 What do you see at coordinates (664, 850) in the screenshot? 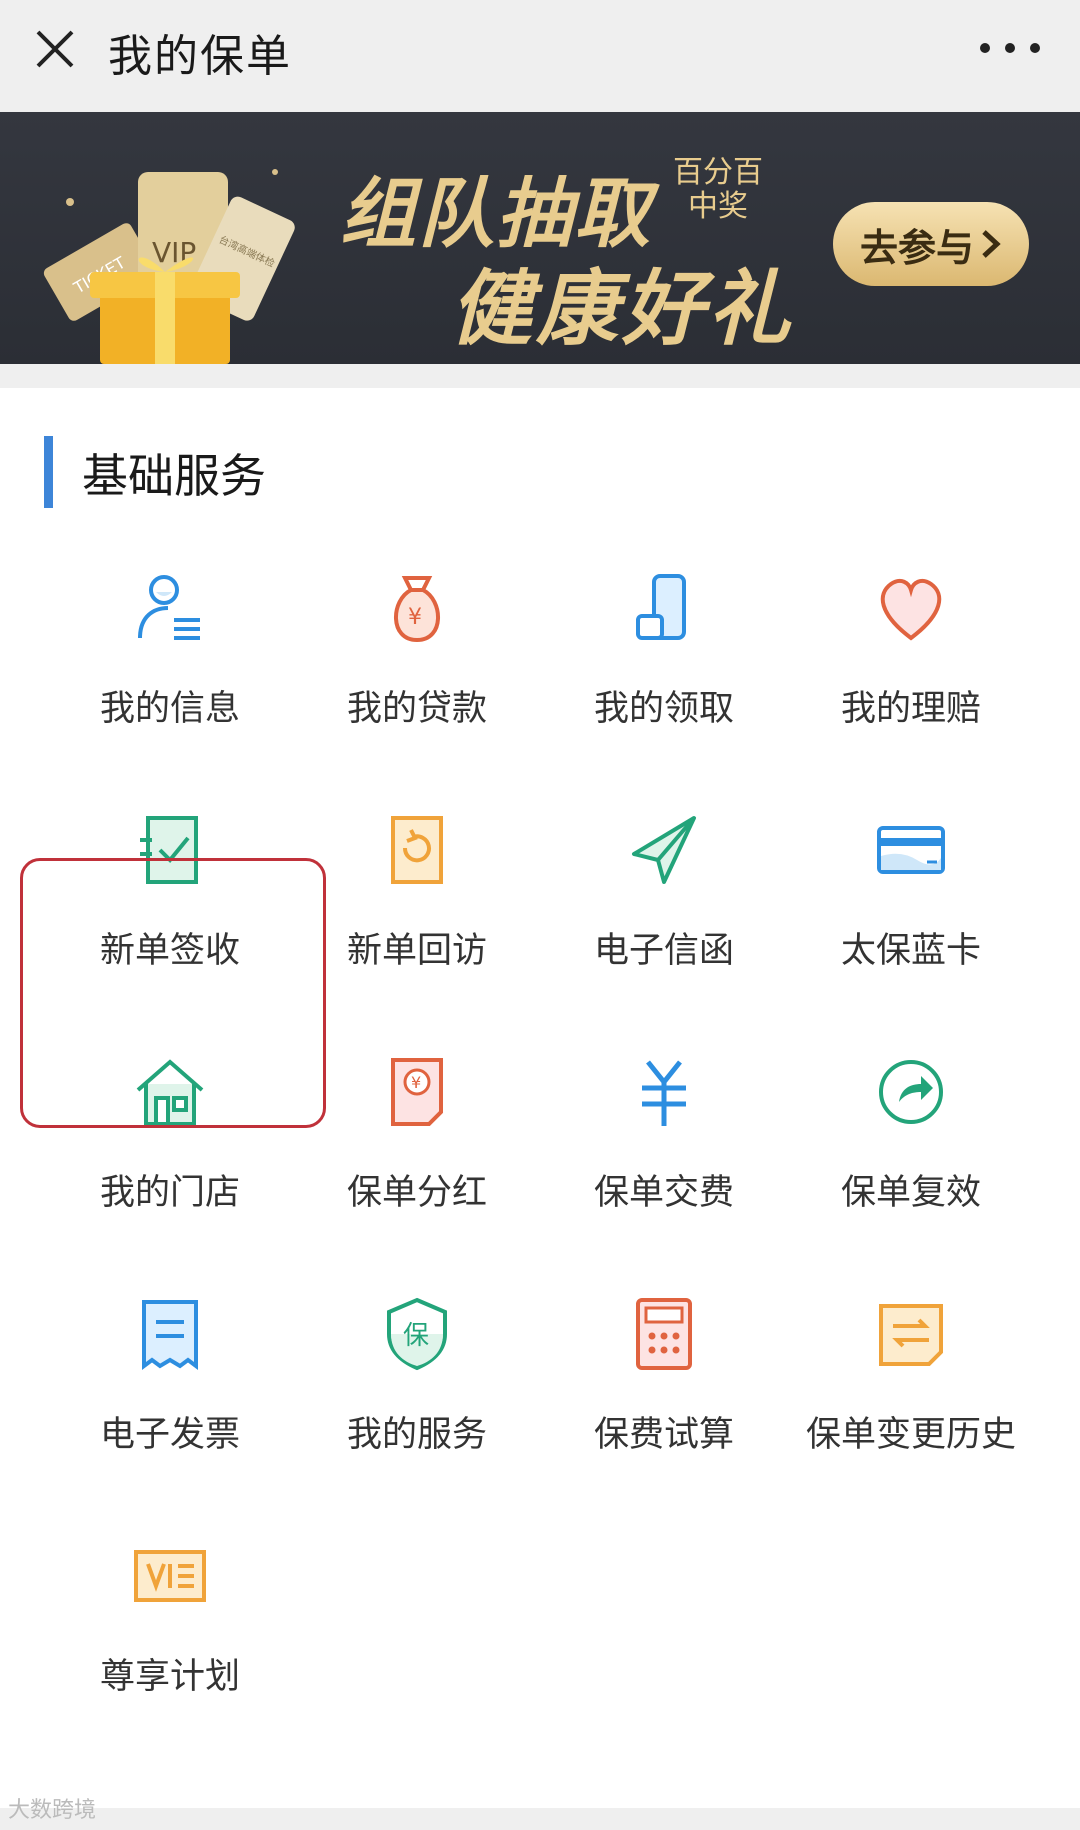
I see `paper-plane-icon` at bounding box center [664, 850].